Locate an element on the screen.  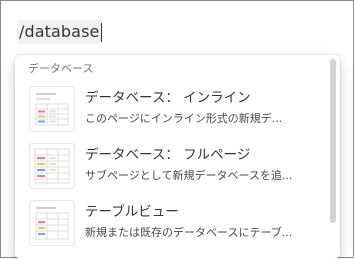
menu-scrollbar is located at coordinates (333, 141).